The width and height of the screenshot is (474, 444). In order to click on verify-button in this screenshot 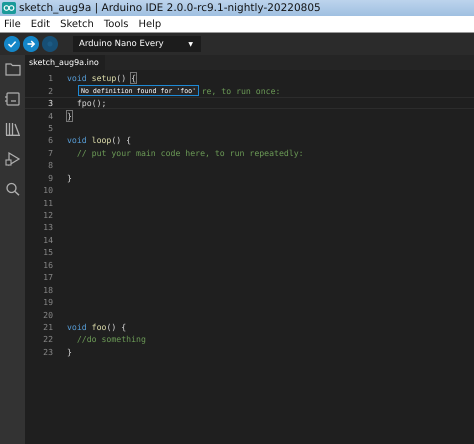, I will do `click(12, 44)`.